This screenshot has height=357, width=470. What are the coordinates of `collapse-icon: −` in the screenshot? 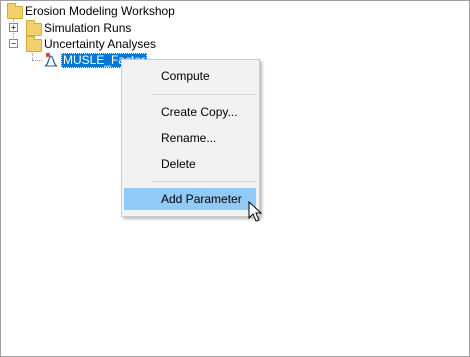 It's located at (13, 43).